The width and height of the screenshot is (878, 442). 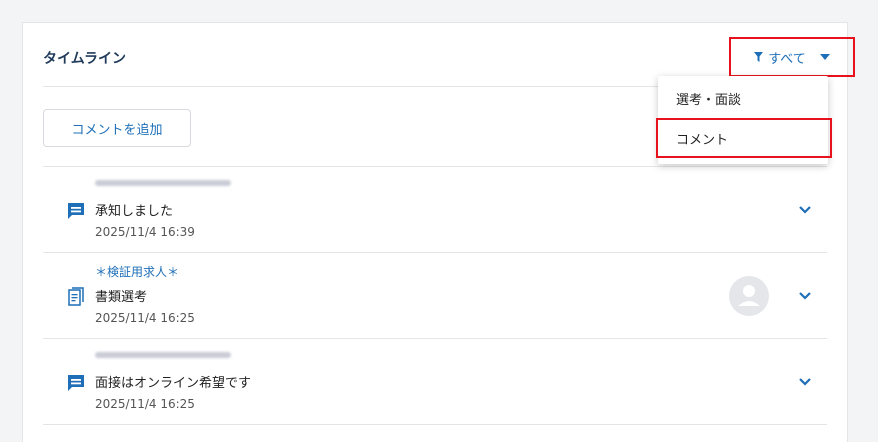 What do you see at coordinates (787, 59) in the screenshot?
I see `filter-button-label: すべて` at bounding box center [787, 59].